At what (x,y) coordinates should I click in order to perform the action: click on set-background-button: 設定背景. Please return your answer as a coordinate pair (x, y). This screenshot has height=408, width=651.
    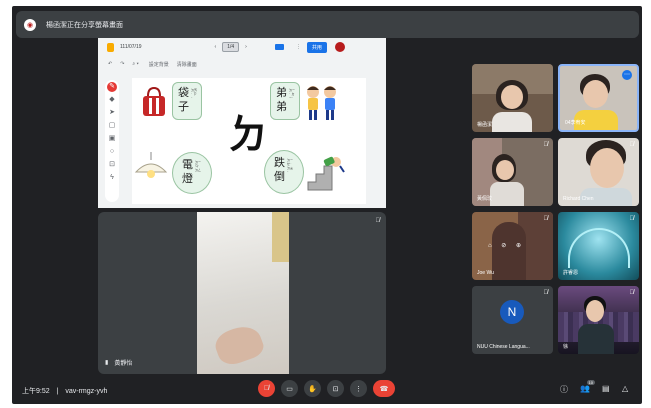
    Looking at the image, I should click on (159, 64).